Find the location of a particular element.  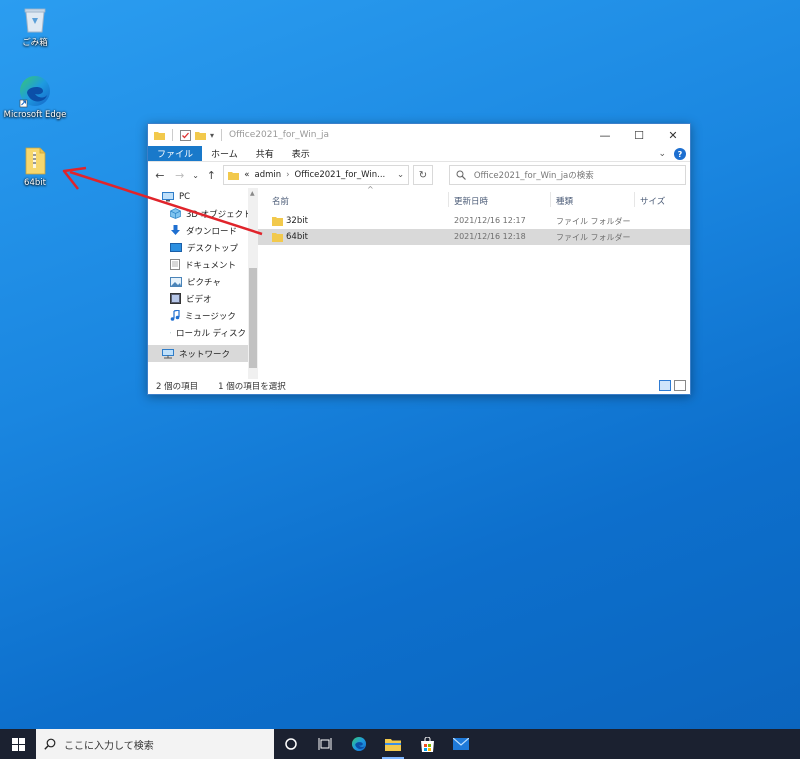

mail-icon is located at coordinates (461, 744).